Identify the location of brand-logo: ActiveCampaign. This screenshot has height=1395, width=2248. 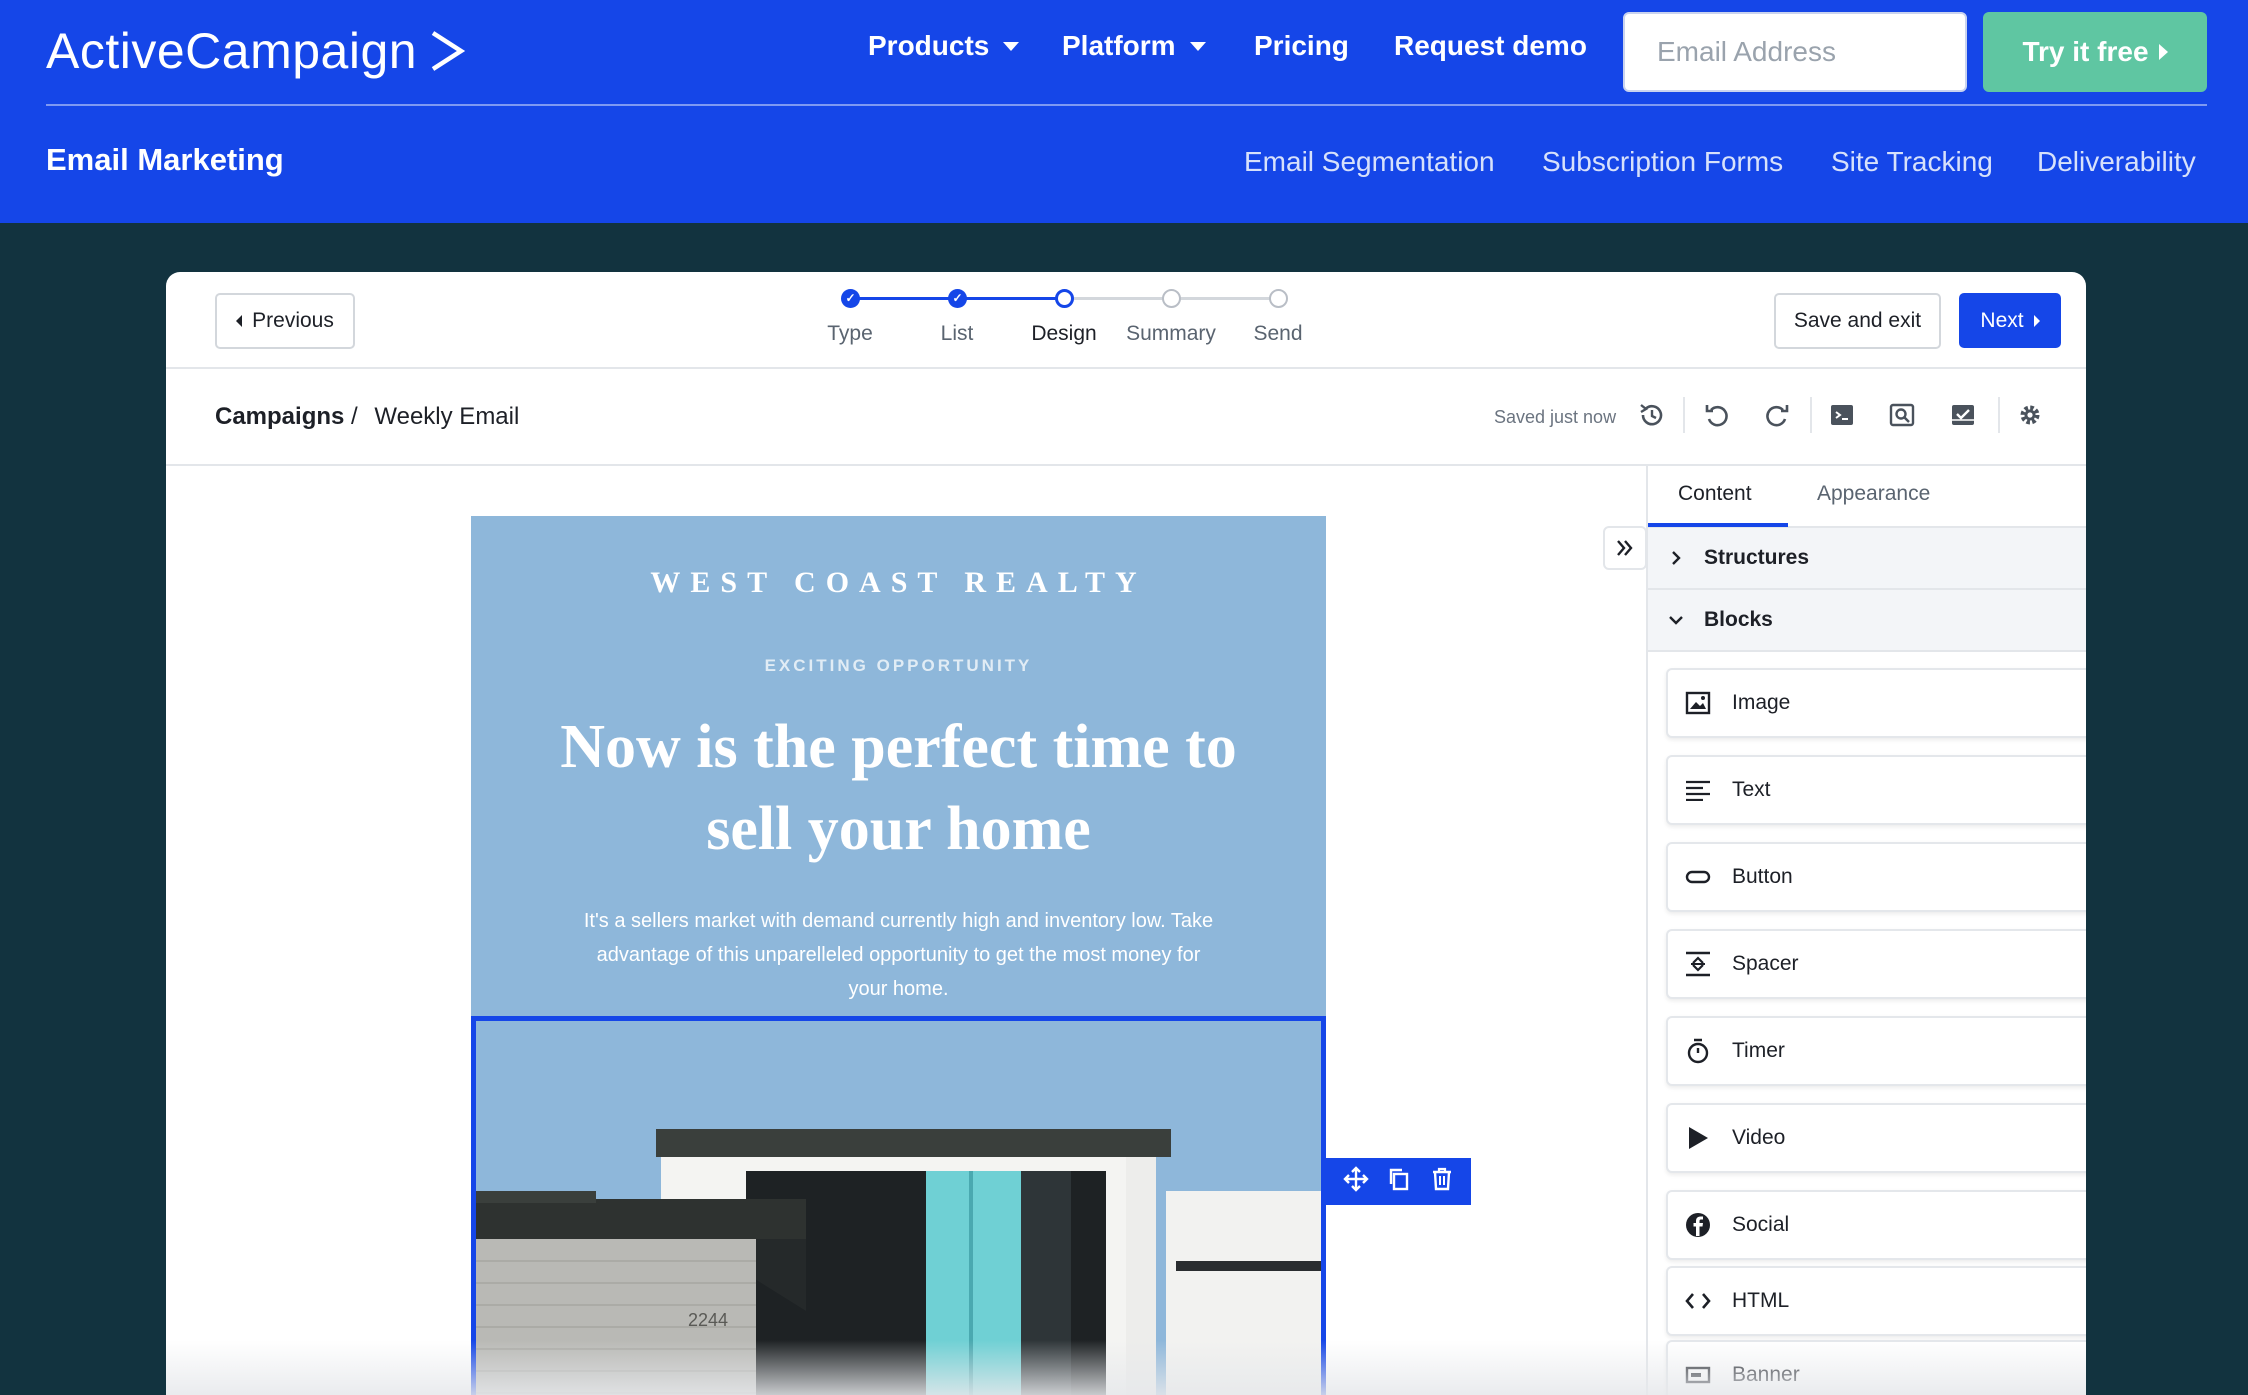
(256, 51).